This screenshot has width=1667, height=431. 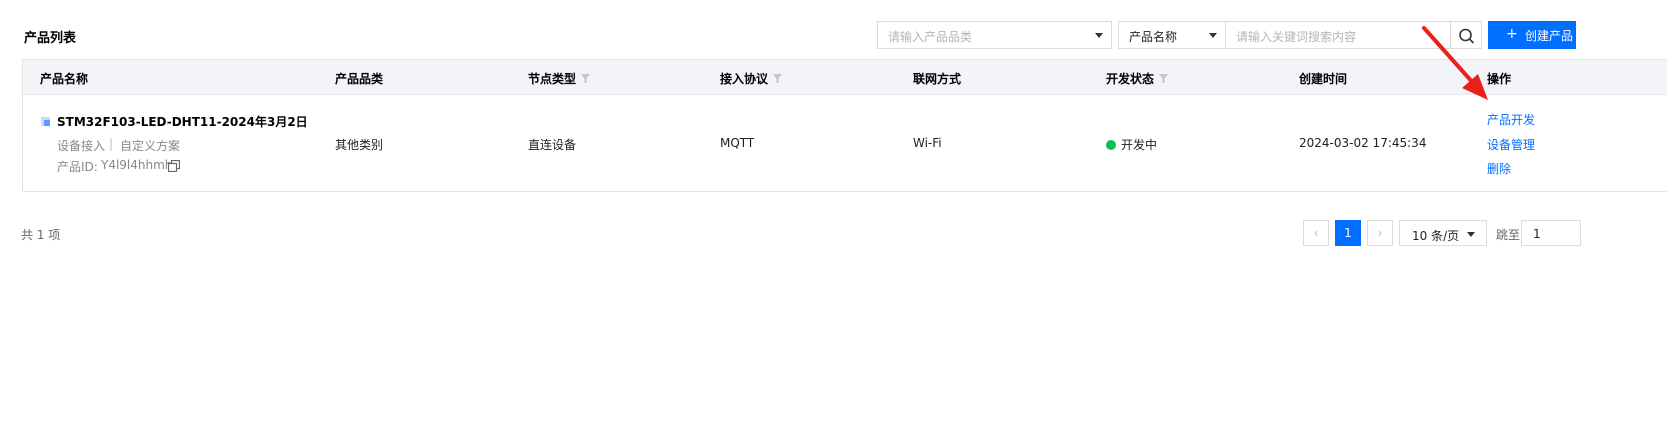 I want to click on access-type: 设备接入, so click(x=81, y=146).